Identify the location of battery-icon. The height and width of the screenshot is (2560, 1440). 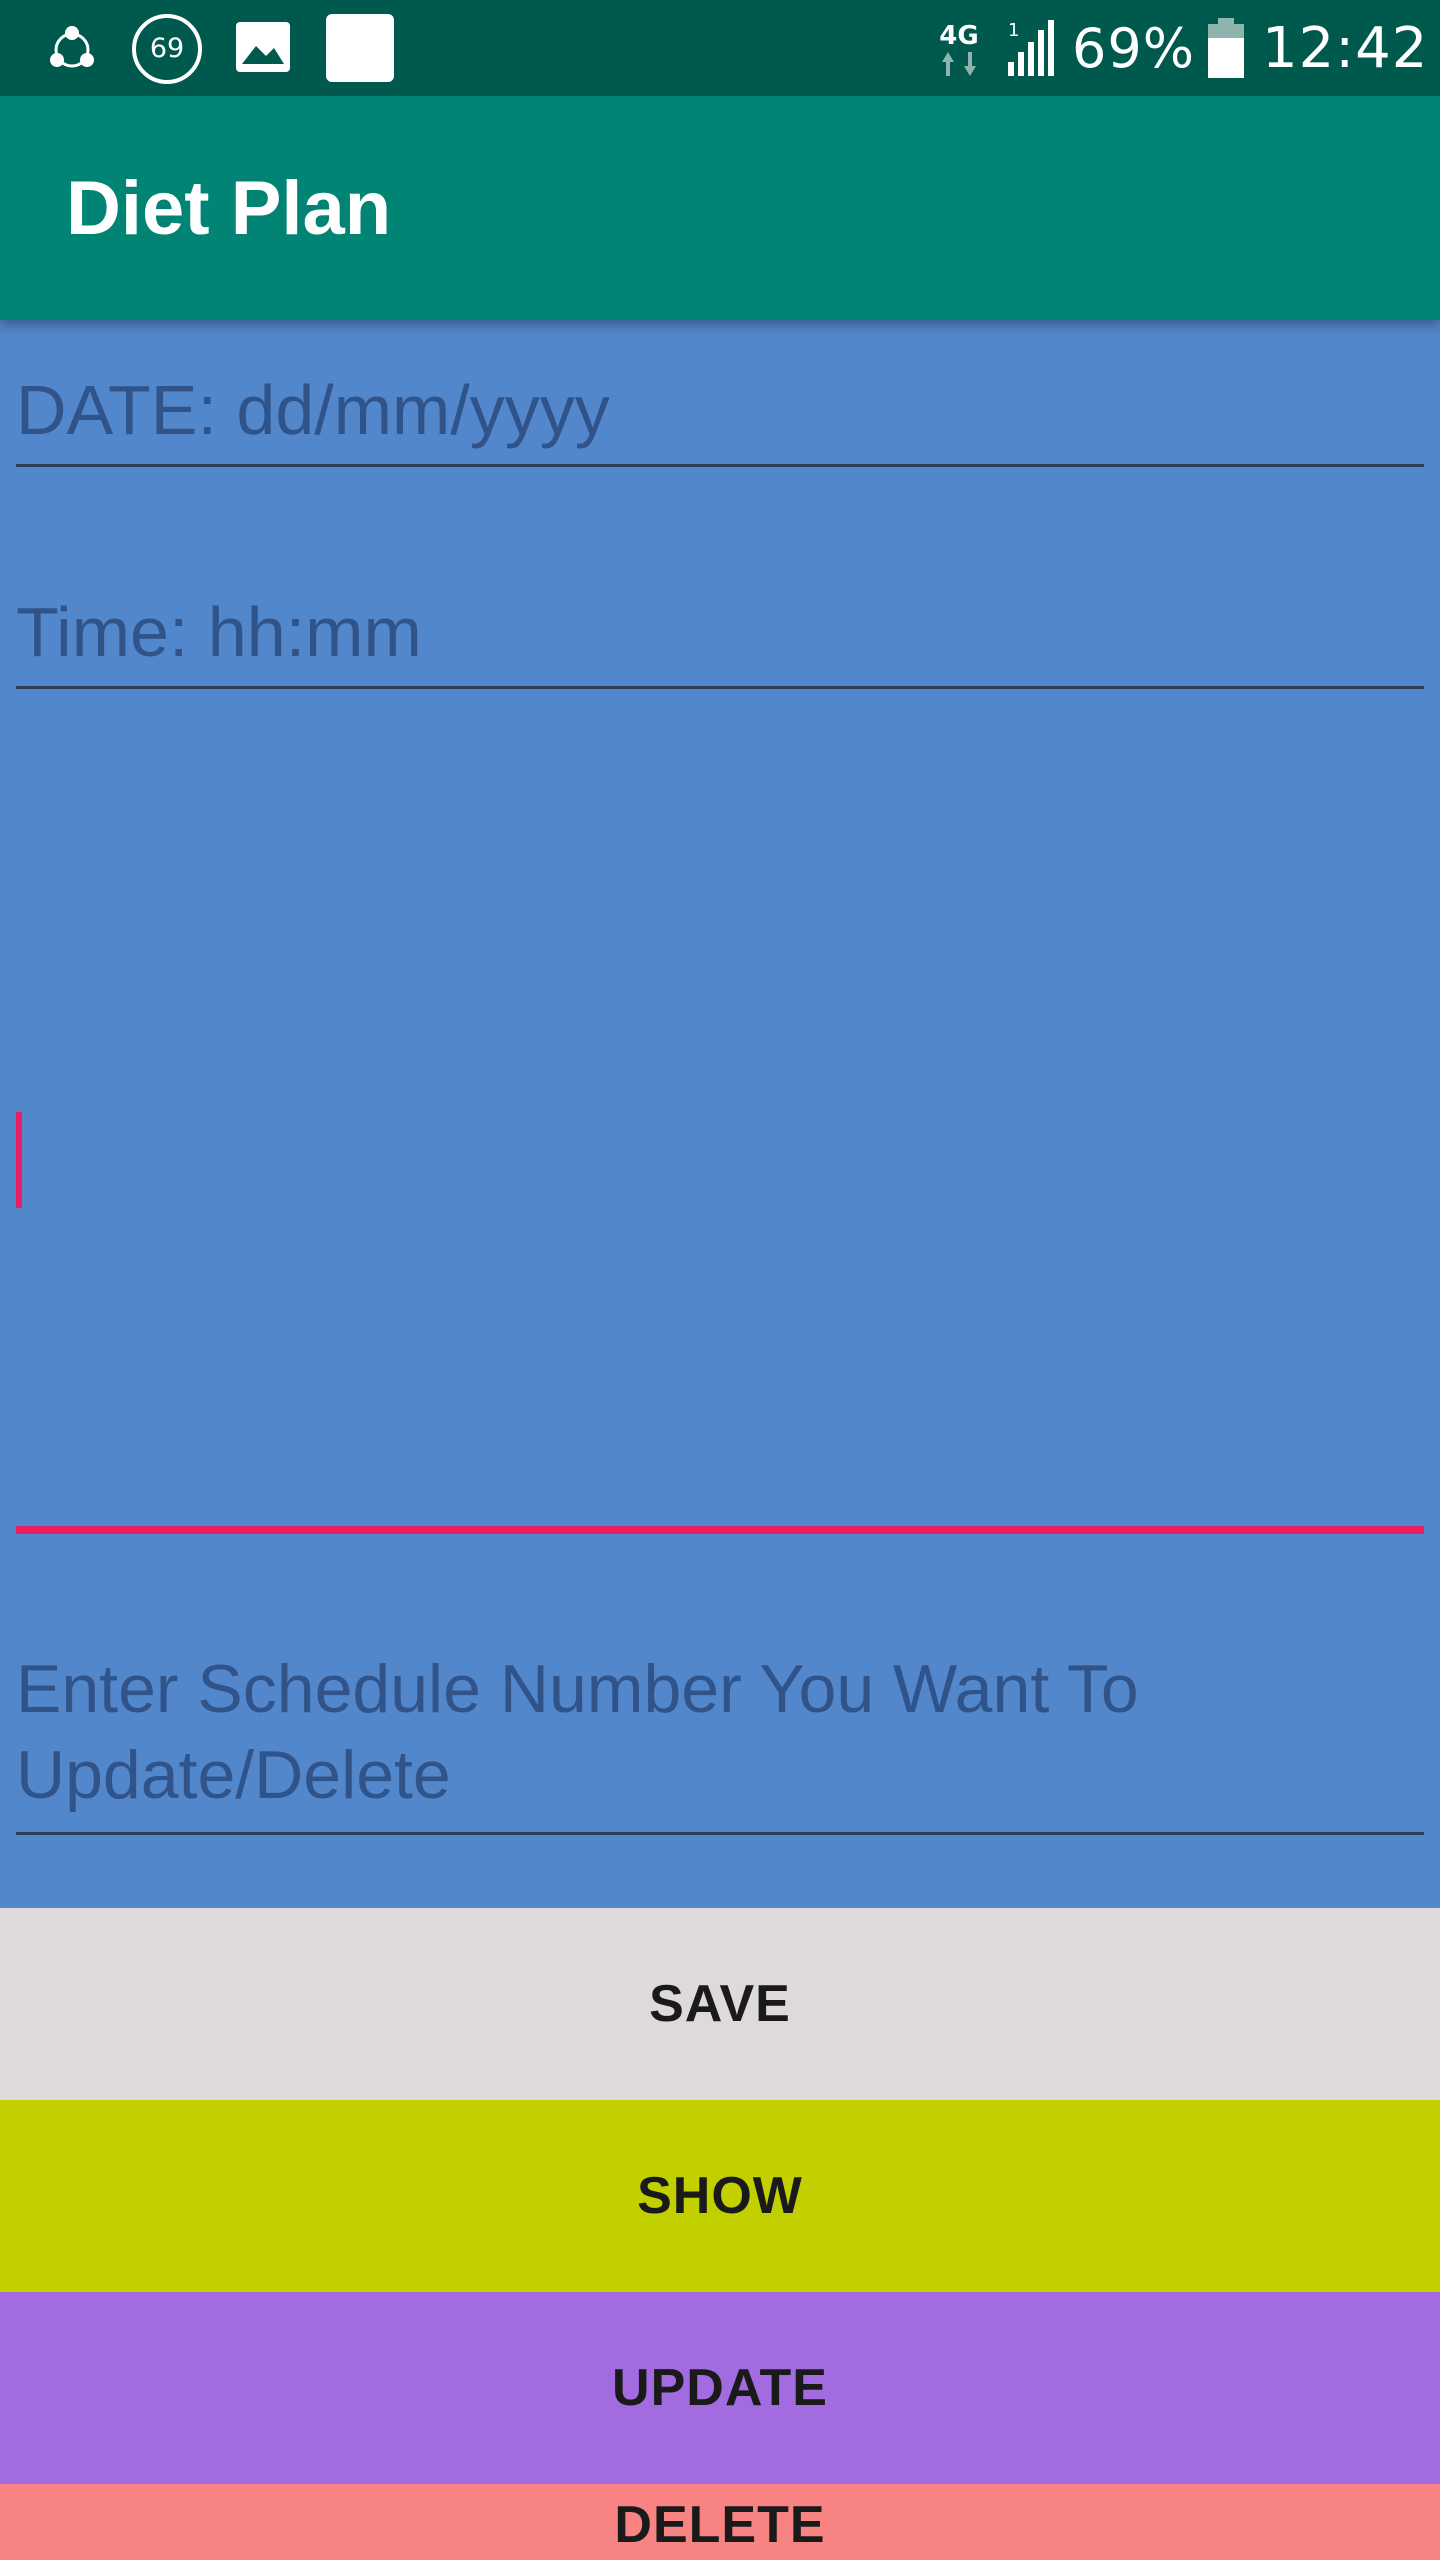
(1226, 48).